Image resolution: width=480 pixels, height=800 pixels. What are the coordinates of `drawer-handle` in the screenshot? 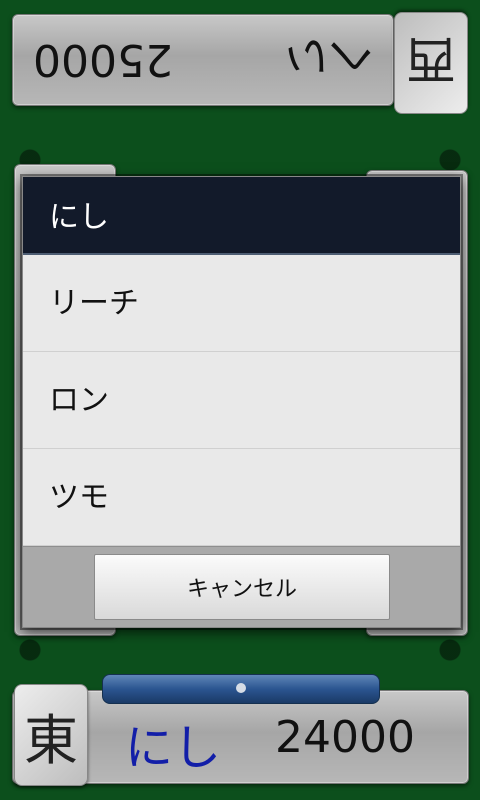 It's located at (241, 689).